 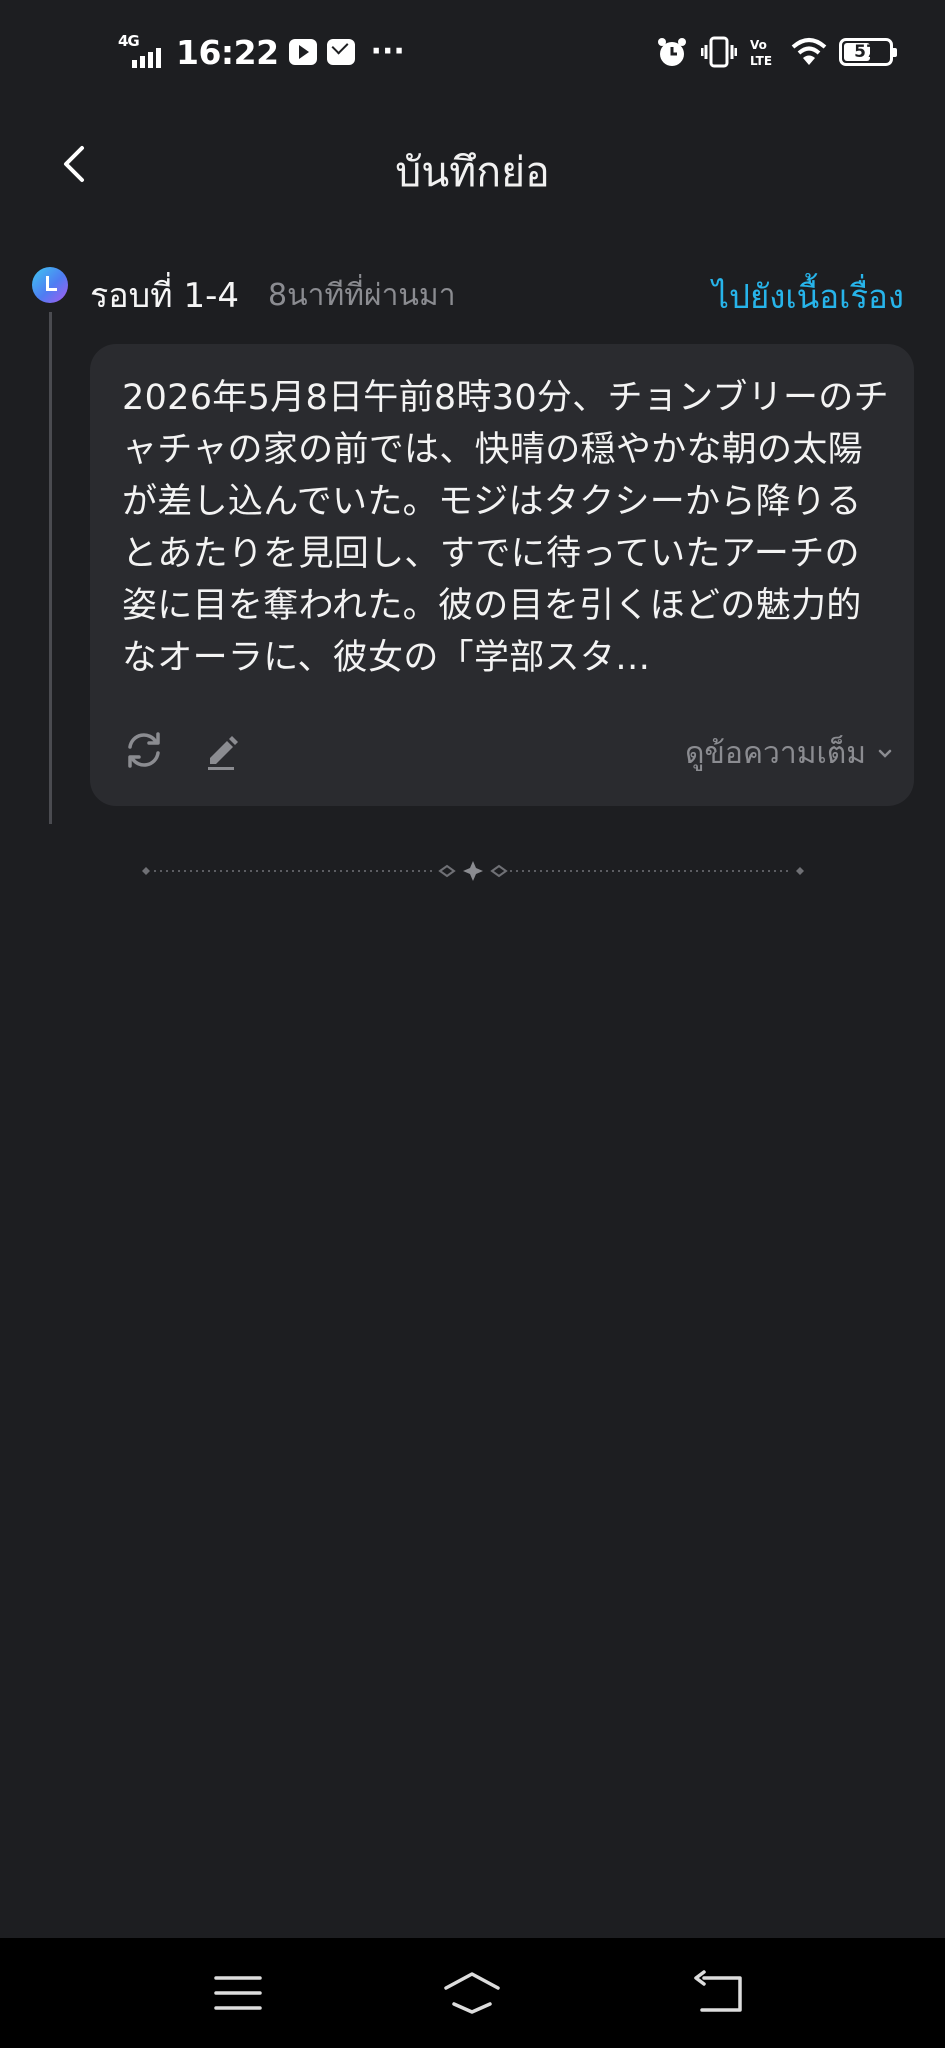 I want to click on regenerate-button, so click(x=144, y=750).